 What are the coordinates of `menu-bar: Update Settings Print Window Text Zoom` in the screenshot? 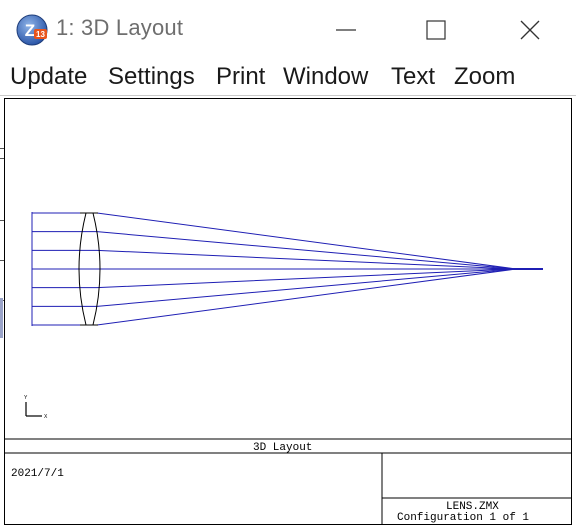 It's located at (288, 78).